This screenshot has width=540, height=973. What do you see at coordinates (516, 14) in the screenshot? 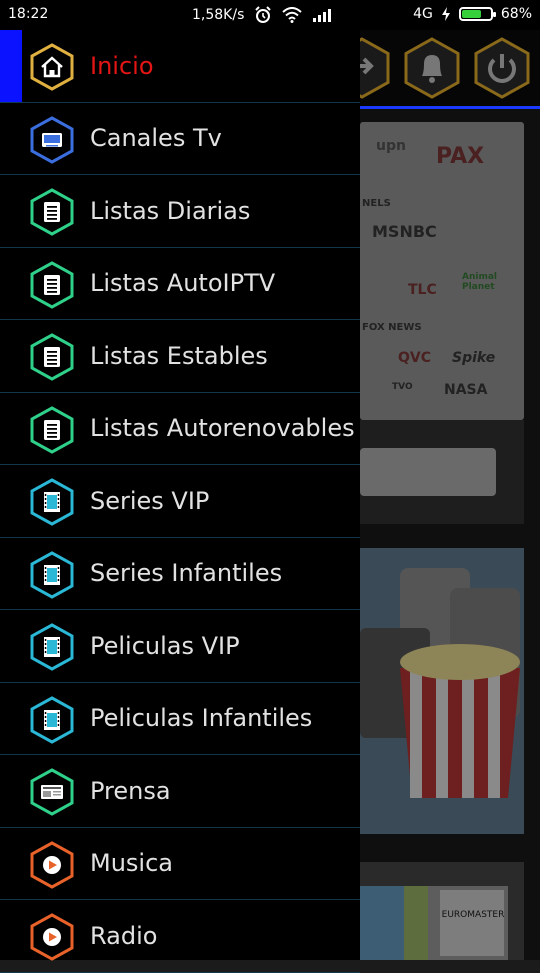
I see `battery-percent: 68%` at bounding box center [516, 14].